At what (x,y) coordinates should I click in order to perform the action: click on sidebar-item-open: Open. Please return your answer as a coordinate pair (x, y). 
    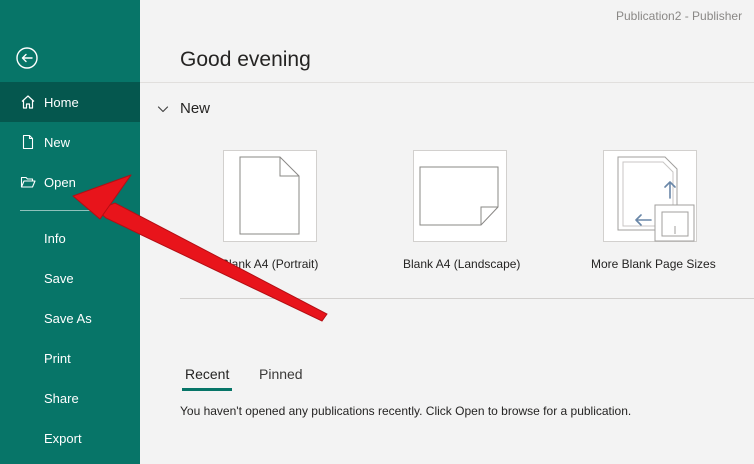
    Looking at the image, I should click on (70, 182).